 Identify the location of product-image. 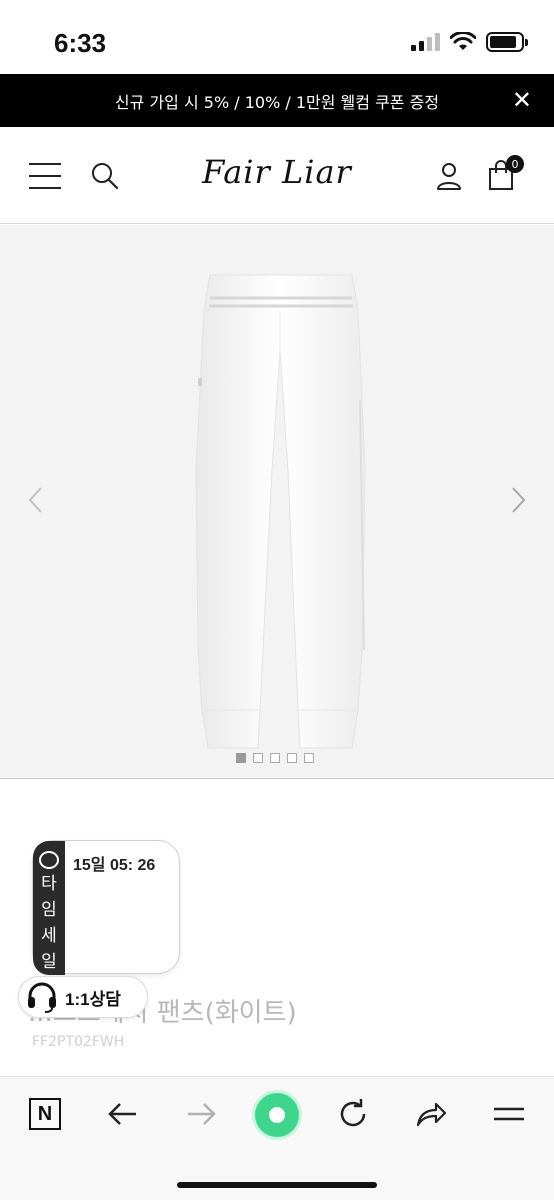
(280, 511).